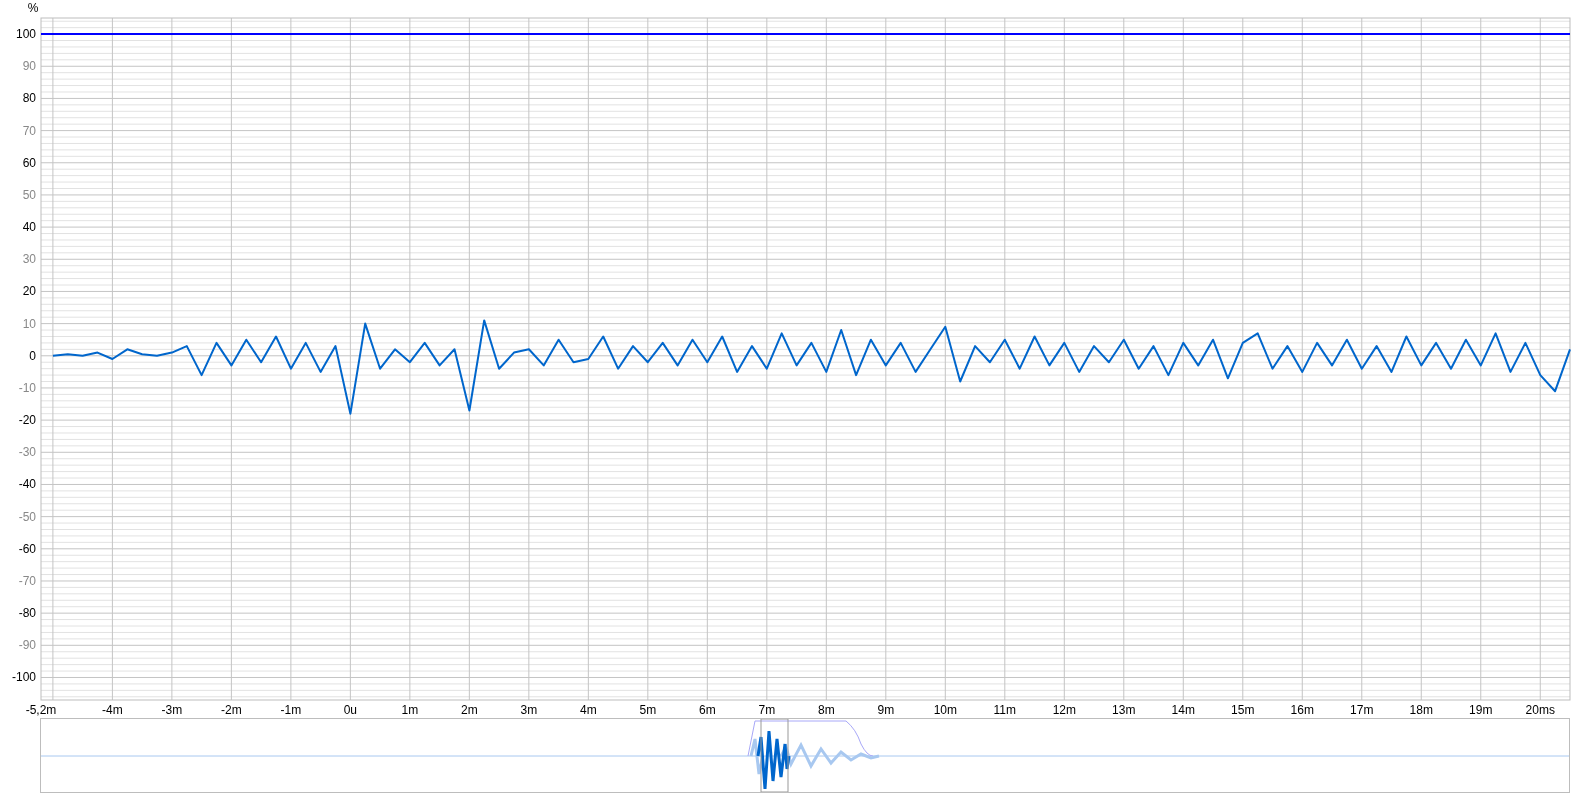 Image resolution: width=1590 pixels, height=806 pixels. I want to click on y-tick-label: 100, so click(25, 34).